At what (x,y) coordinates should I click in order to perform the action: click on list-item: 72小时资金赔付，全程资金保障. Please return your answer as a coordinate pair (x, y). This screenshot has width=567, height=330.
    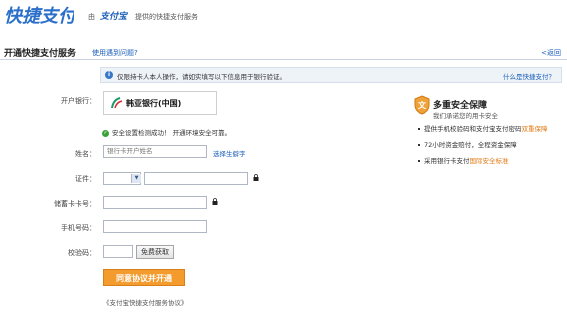
    Looking at the image, I should click on (483, 144).